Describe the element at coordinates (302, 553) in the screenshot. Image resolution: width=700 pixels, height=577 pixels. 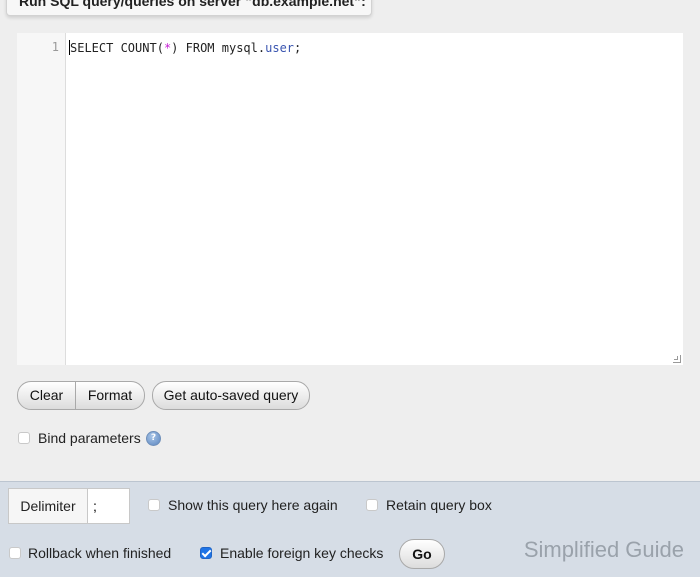
I see `enable-foreign-key-checks-label: Enable foreign key checks` at that location.